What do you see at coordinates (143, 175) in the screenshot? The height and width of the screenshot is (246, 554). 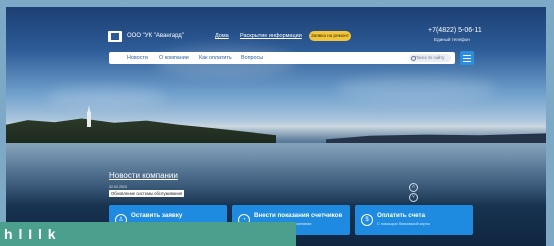 I see `news-section-title: Новости компании` at bounding box center [143, 175].